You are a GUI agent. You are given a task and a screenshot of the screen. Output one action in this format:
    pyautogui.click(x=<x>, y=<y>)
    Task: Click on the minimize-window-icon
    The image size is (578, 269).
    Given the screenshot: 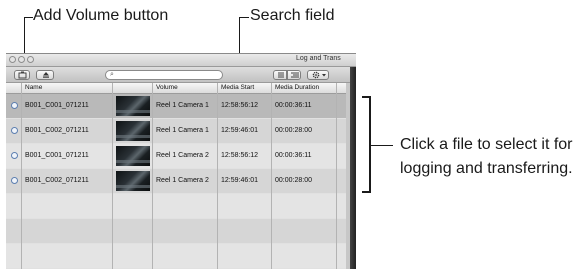 What is the action you would take?
    pyautogui.click(x=21, y=59)
    